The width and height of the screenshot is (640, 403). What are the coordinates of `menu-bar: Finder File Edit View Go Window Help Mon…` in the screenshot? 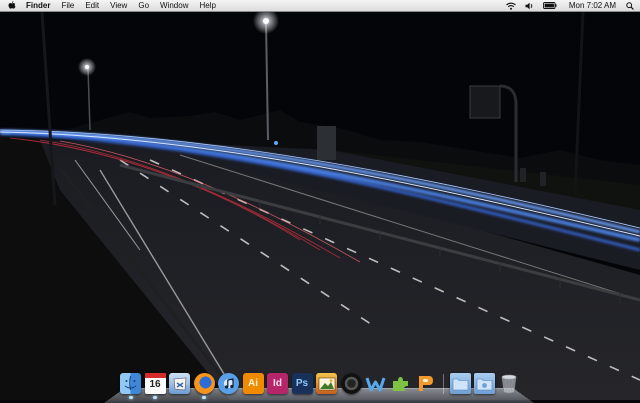 It's located at (320, 6).